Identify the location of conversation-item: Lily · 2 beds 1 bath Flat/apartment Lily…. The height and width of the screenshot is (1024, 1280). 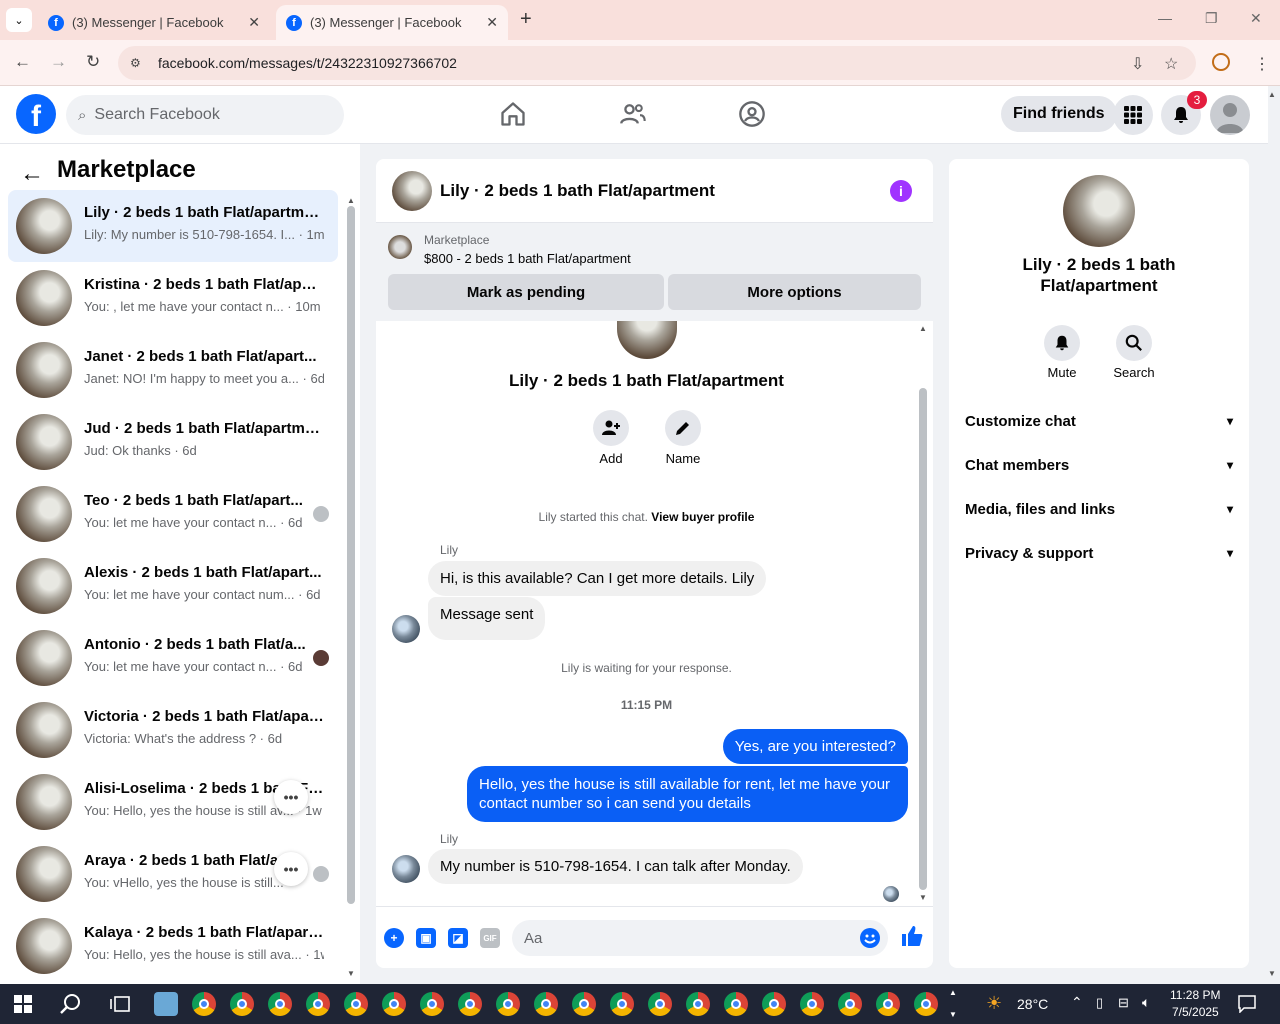
(173, 226).